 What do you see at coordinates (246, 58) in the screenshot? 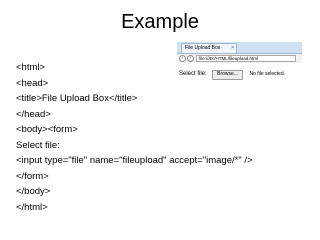
I see `address-bar: file:///D:/HTML/fileupload.html` at bounding box center [246, 58].